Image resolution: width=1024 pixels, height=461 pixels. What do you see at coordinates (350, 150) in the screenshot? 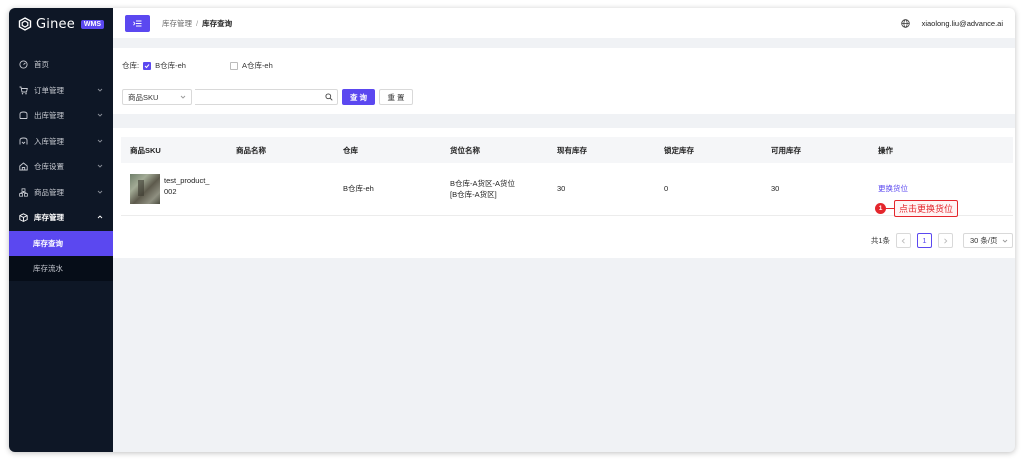
I see `column-header: 仓库` at bounding box center [350, 150].